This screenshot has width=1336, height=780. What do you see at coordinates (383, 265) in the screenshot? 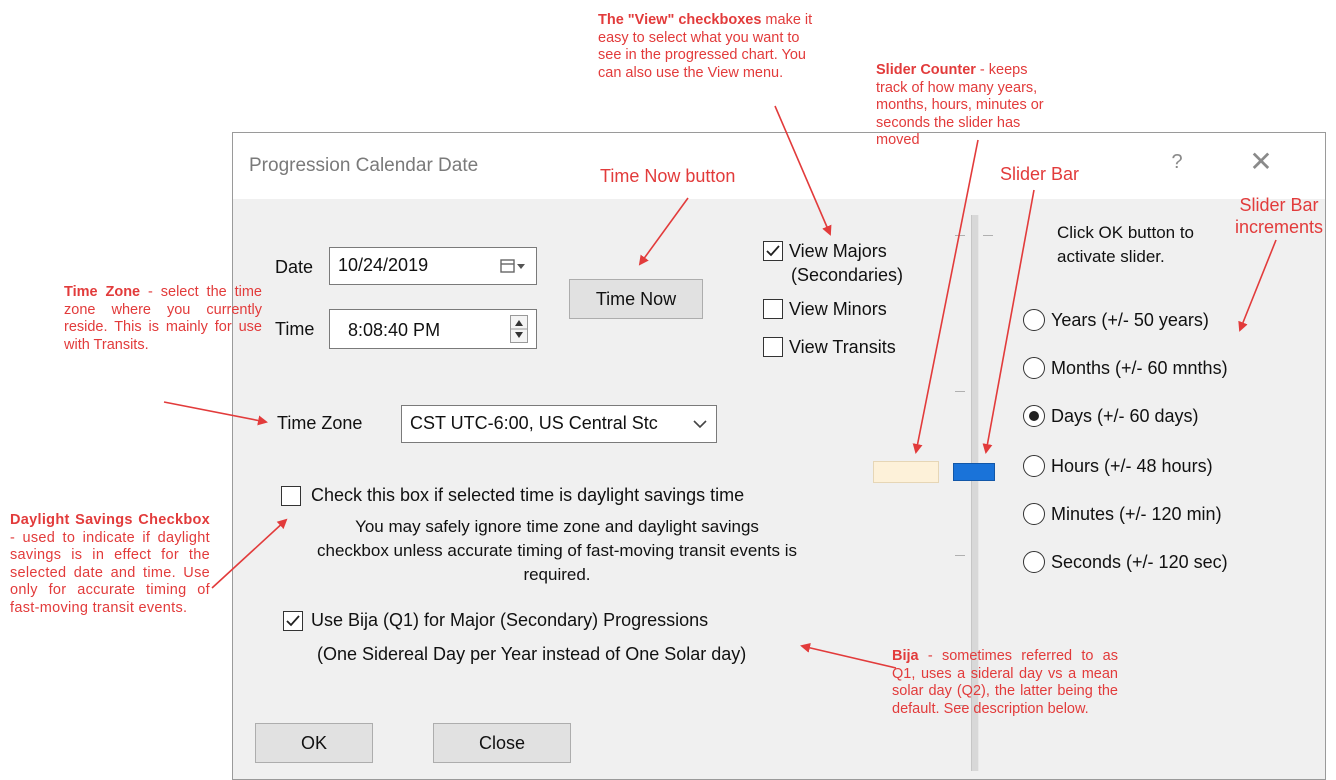
I see `date-value: 10/24/2019` at bounding box center [383, 265].